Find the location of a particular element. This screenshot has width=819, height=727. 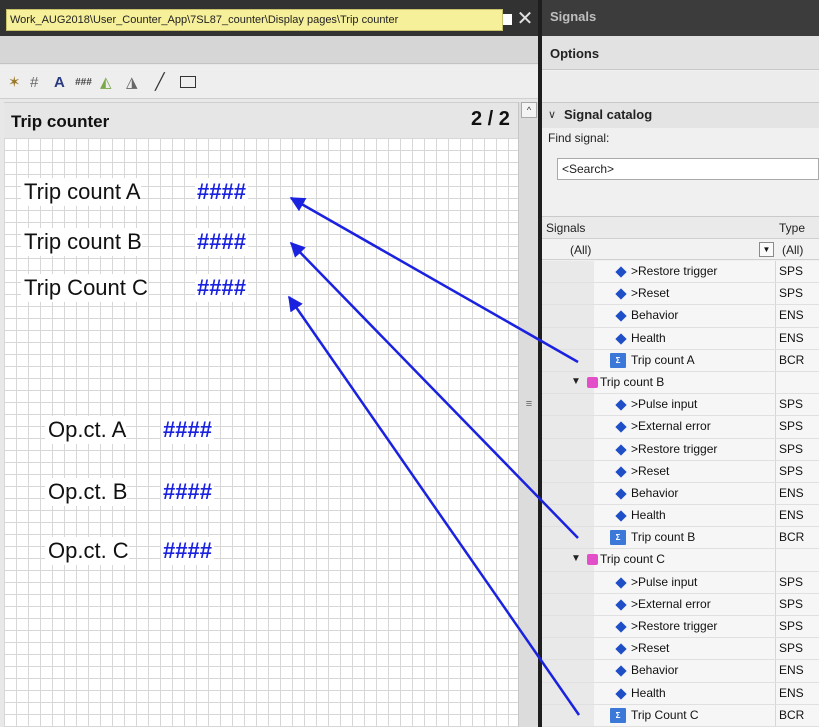

signals-title: Signals is located at coordinates (573, 16).